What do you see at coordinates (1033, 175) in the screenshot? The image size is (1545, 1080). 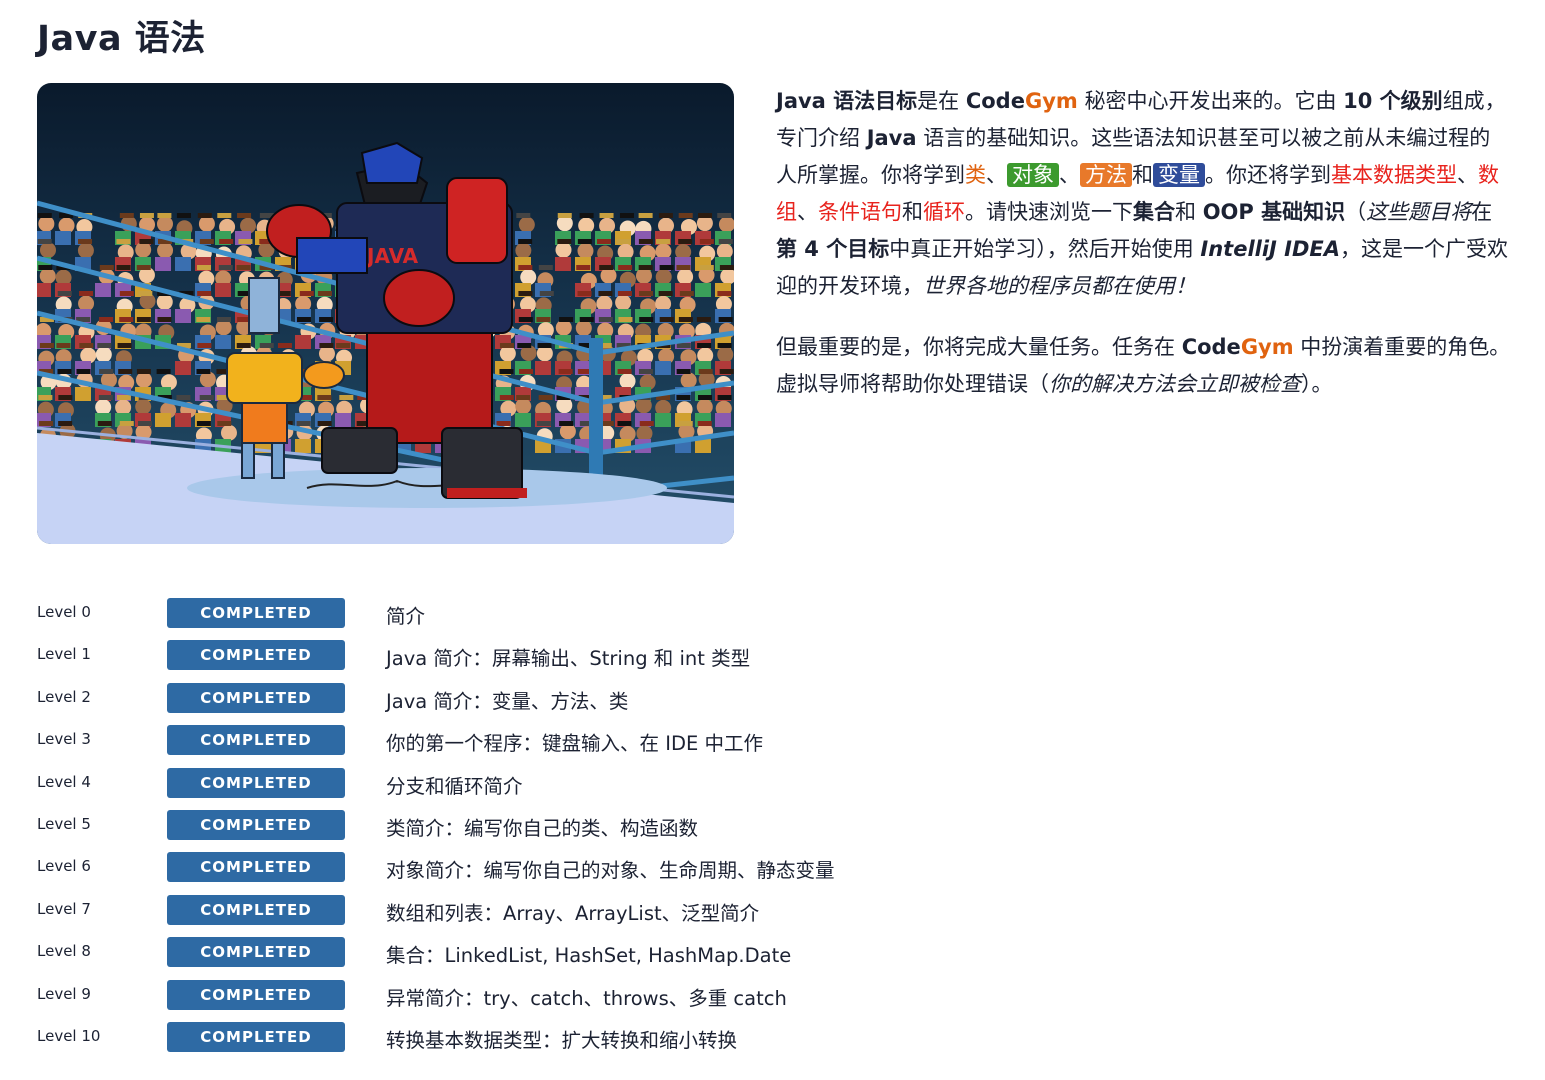 I see `description-text-segment: 对象` at bounding box center [1033, 175].